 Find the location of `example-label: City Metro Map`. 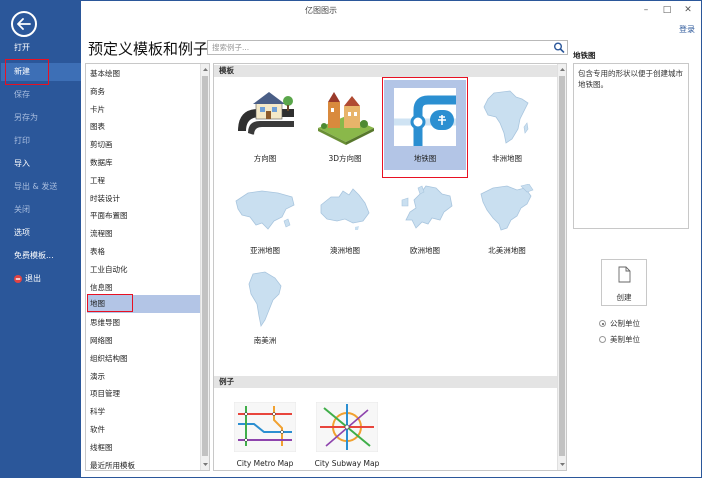

example-label: City Metro Map is located at coordinates (265, 463).